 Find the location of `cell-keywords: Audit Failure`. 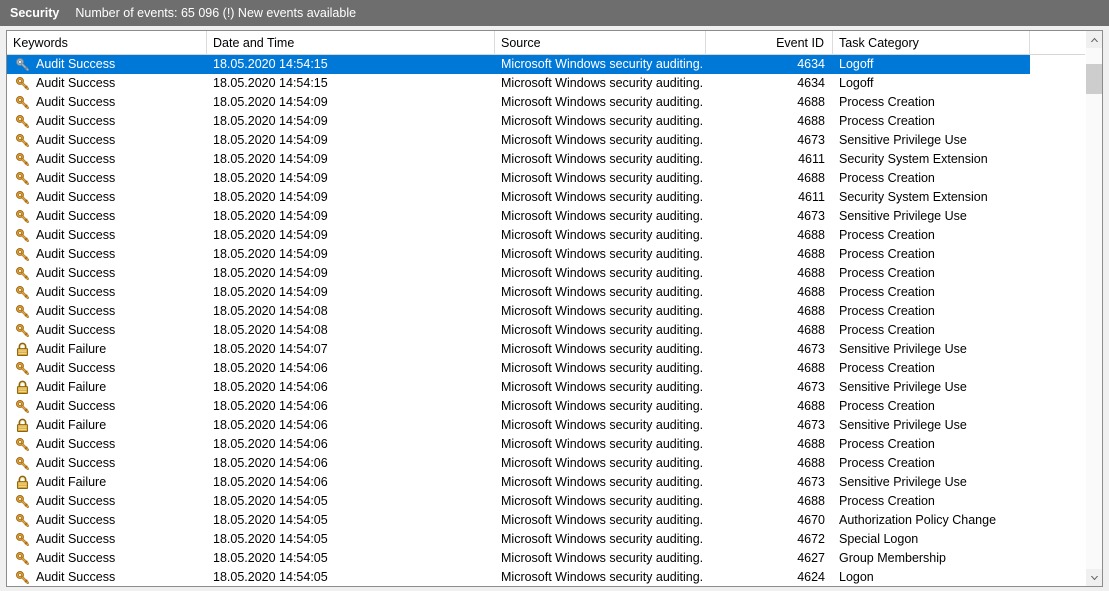

cell-keywords: Audit Failure is located at coordinates (107, 425).